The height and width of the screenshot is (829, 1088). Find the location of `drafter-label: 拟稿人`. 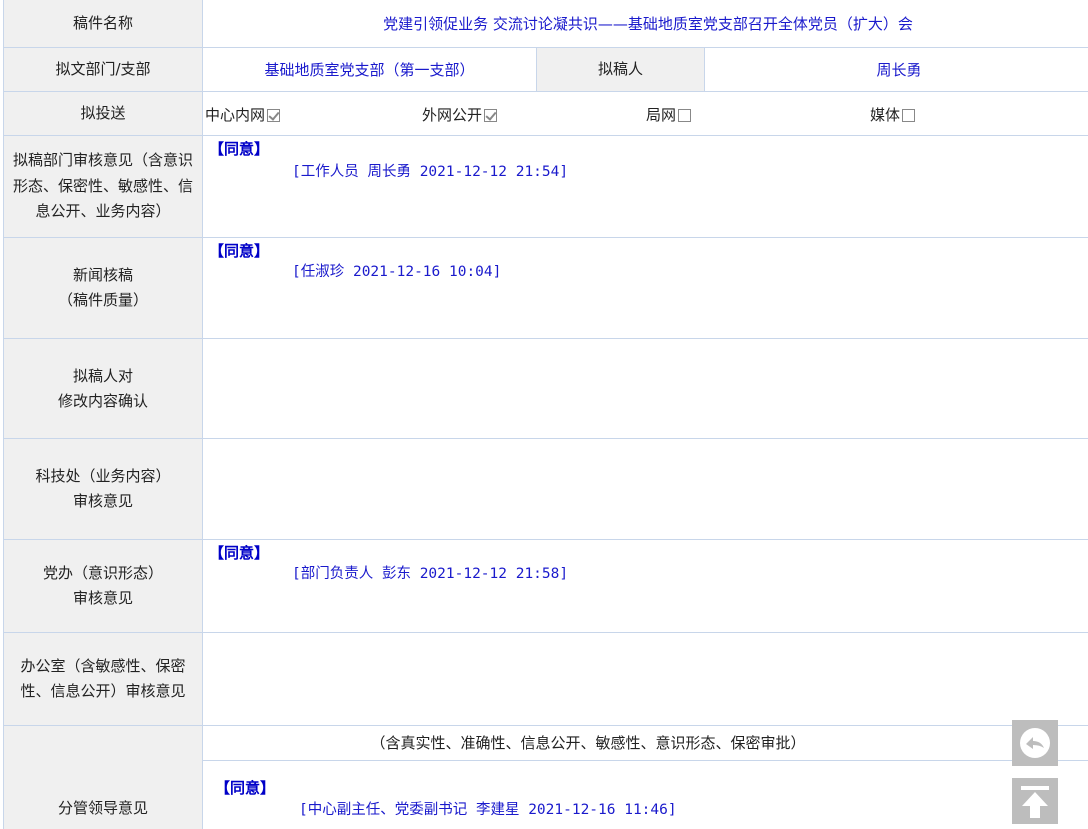

drafter-label: 拟稿人 is located at coordinates (620, 69).